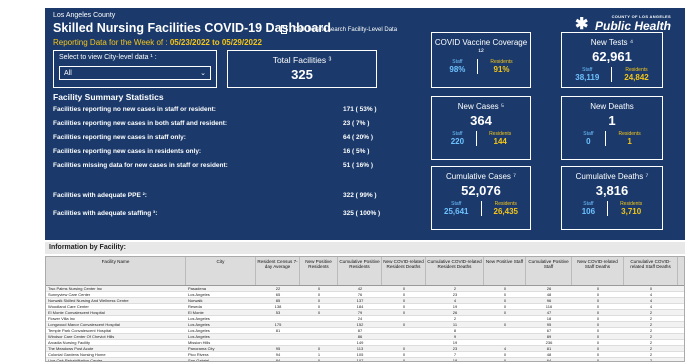 Image resolution: width=690 pixels, height=362 pixels. I want to click on bookmark-icon, so click(284, 29).